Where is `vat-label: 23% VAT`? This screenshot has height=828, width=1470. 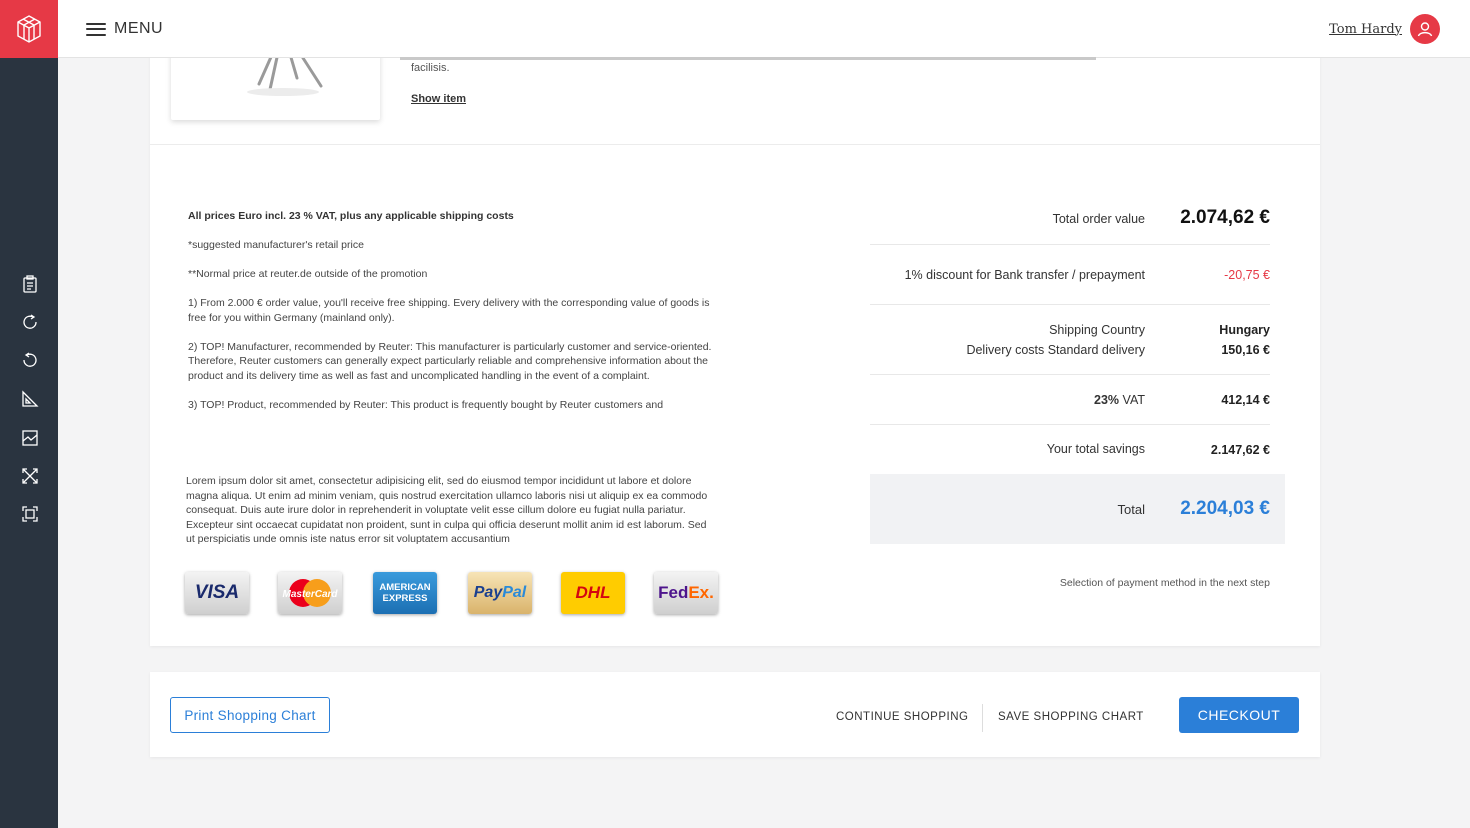
vat-label: 23% VAT is located at coordinates (1119, 400).